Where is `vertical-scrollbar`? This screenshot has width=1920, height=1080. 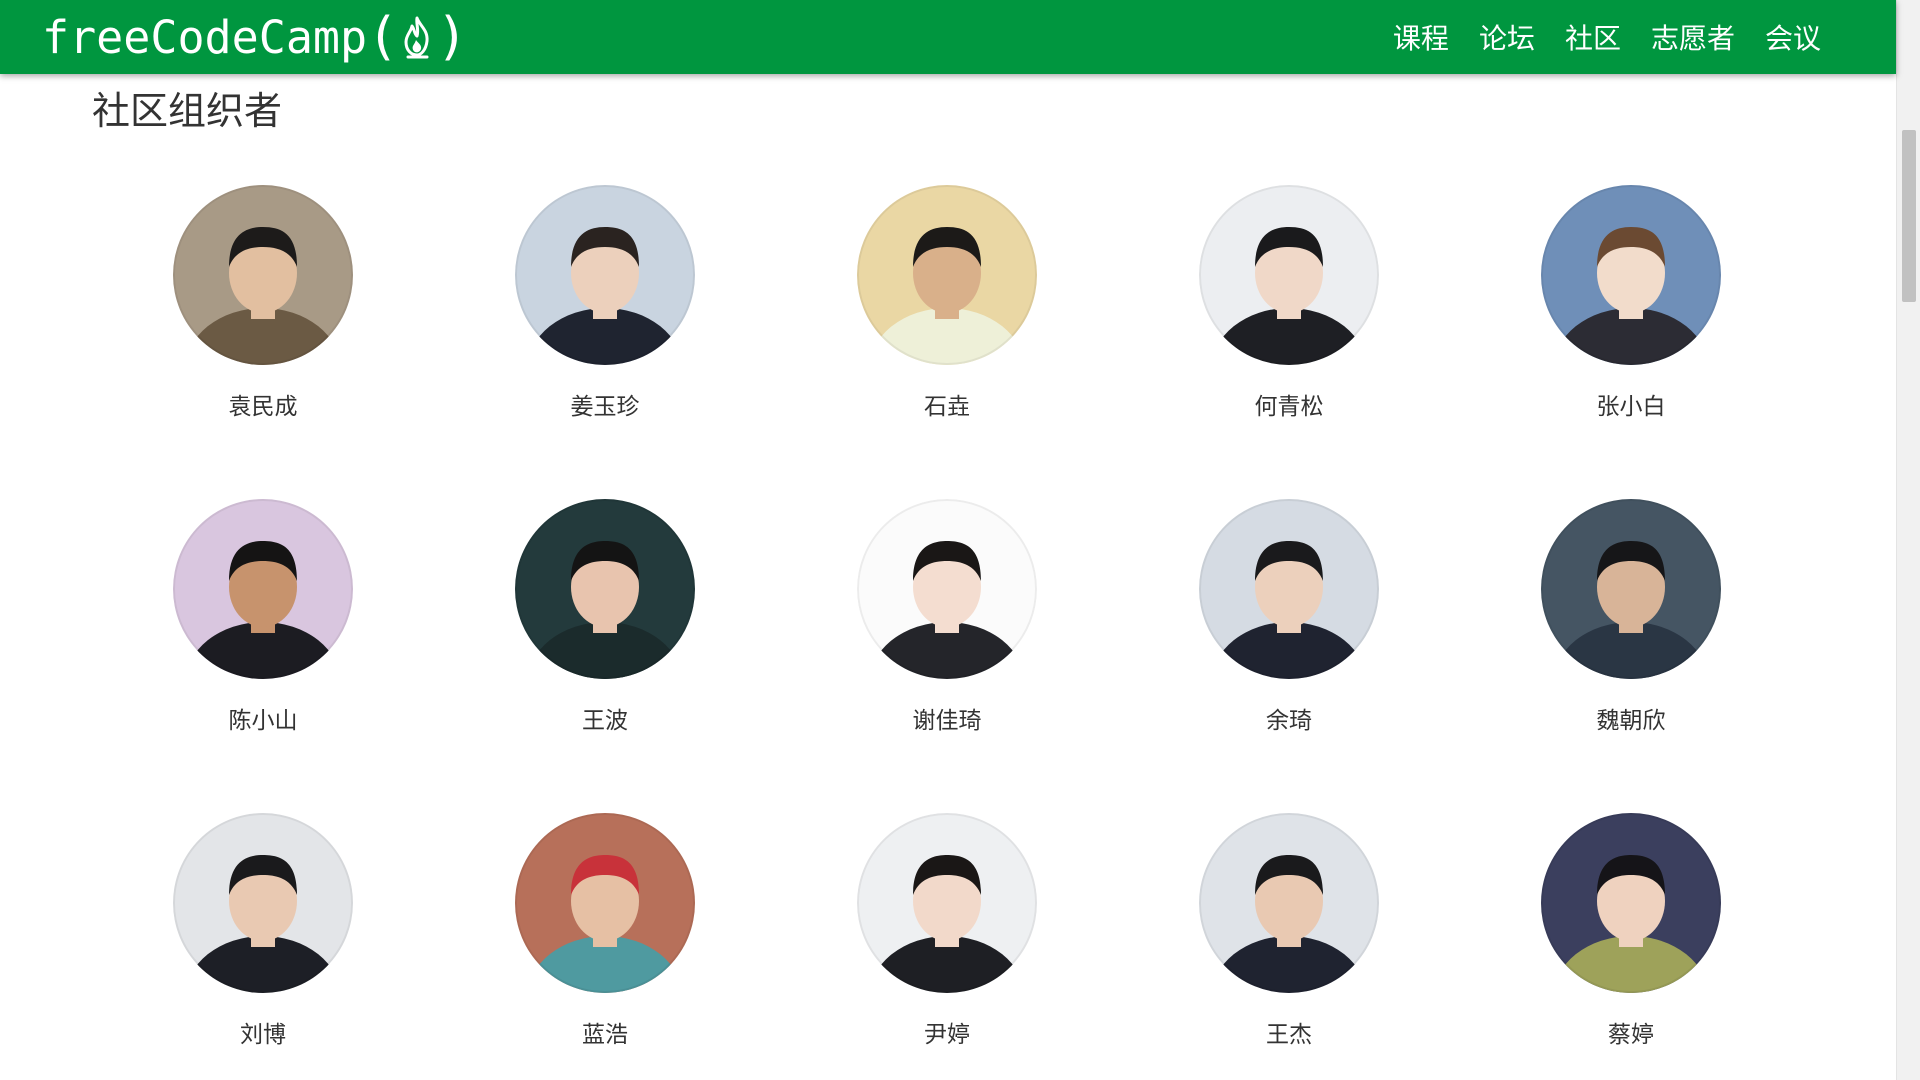
vertical-scrollbar is located at coordinates (1908, 540).